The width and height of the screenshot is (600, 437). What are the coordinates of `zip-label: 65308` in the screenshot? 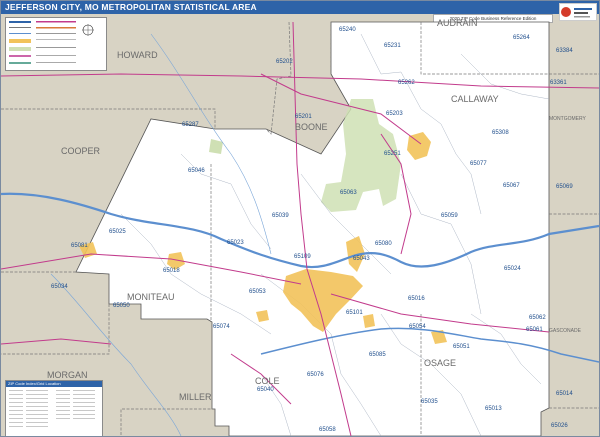 It's located at (500, 133).